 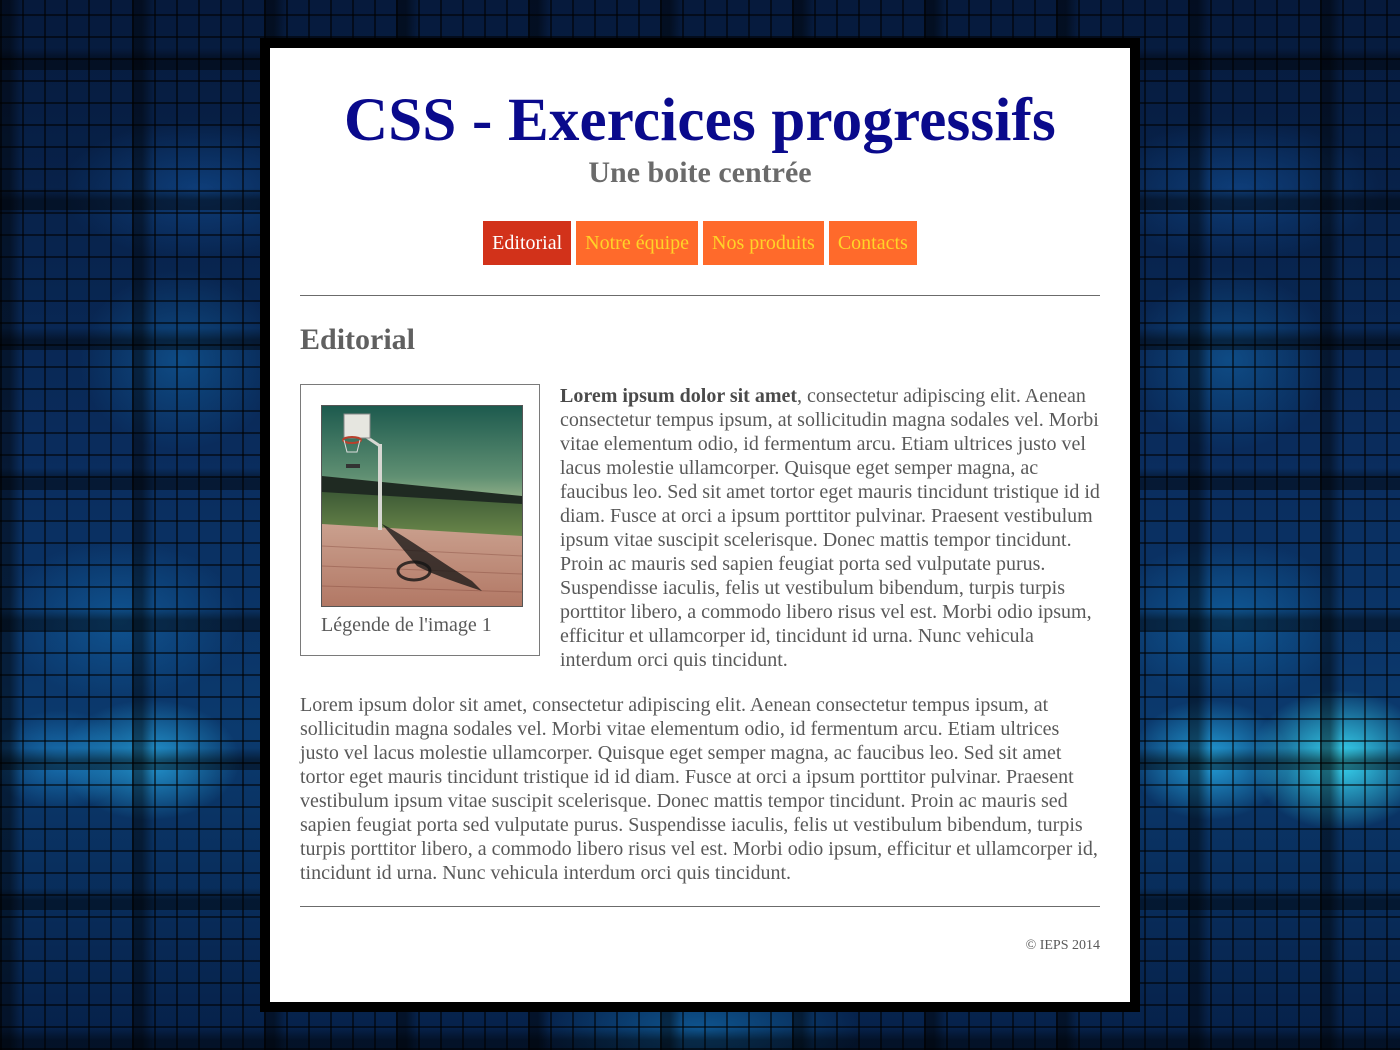 I want to click on basketball-hoop-image, so click(x=422, y=506).